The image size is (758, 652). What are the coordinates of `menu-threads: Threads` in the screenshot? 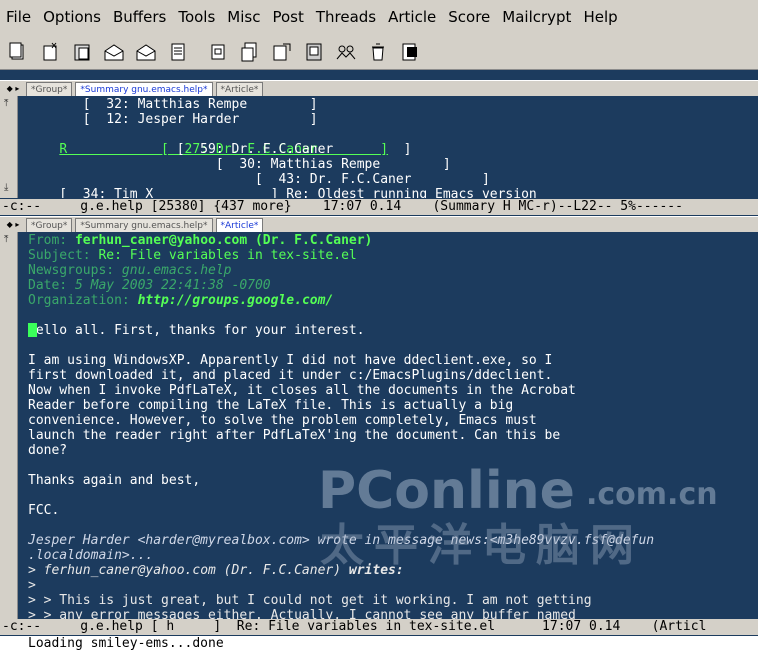 It's located at (346, 17).